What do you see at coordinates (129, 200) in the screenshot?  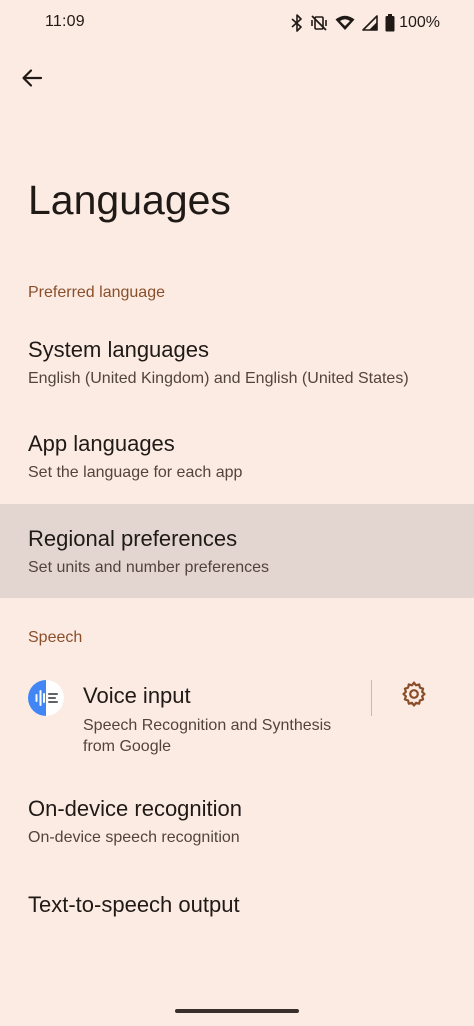 I see `page-title: Languages` at bounding box center [129, 200].